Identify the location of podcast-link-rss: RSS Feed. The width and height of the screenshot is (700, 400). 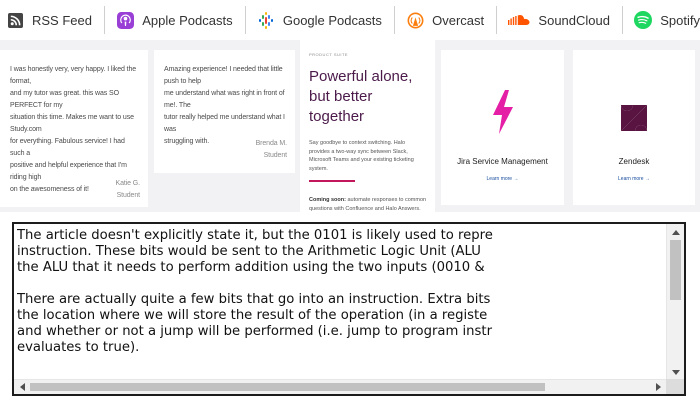
(49, 20).